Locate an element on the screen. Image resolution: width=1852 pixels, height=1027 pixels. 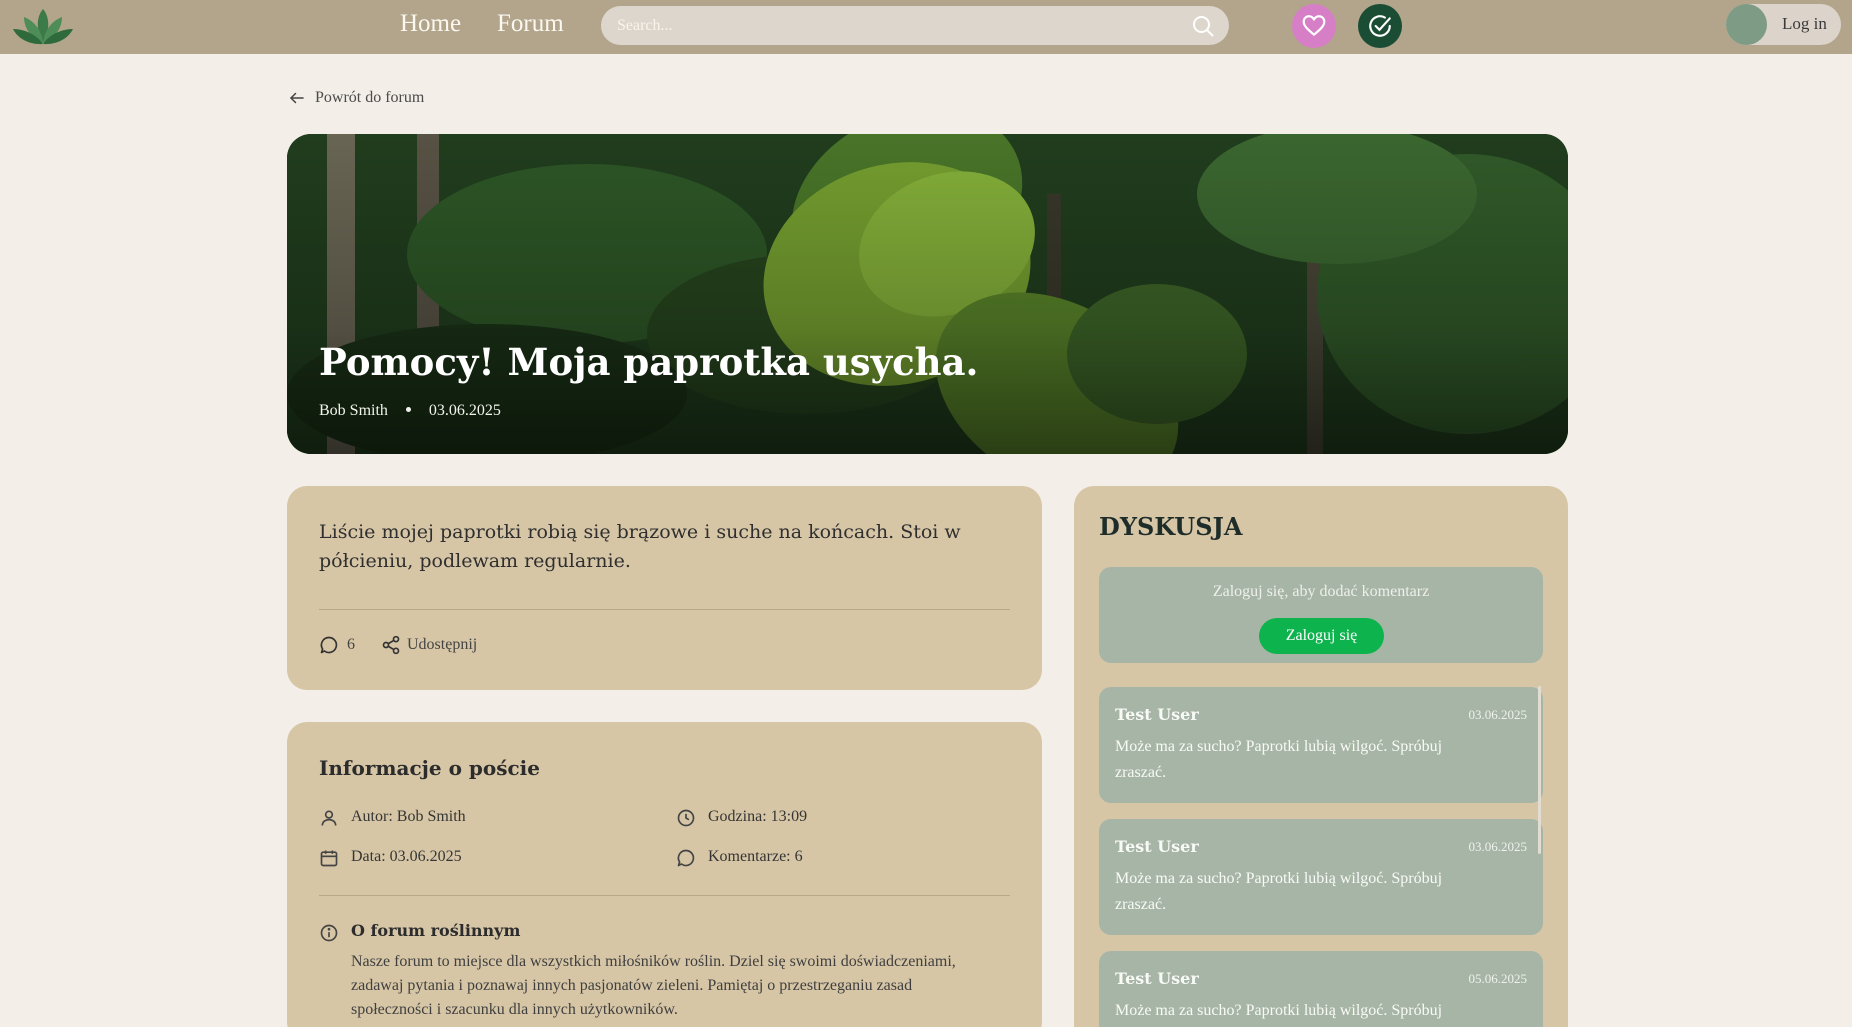
back-link-label: Powrót do forum is located at coordinates (370, 97).